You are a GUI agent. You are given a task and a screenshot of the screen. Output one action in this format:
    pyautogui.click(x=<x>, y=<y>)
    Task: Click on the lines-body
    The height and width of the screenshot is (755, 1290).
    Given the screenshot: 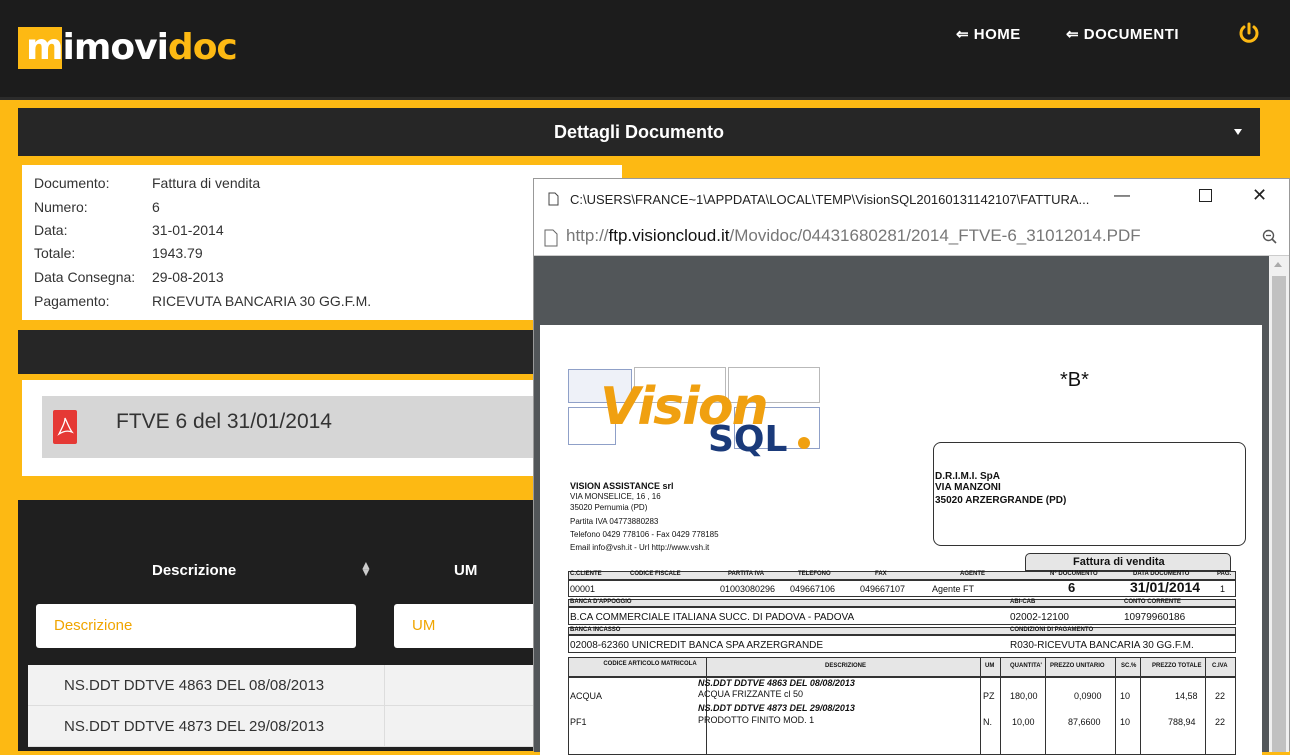 What is the action you would take?
    pyautogui.click(x=902, y=716)
    